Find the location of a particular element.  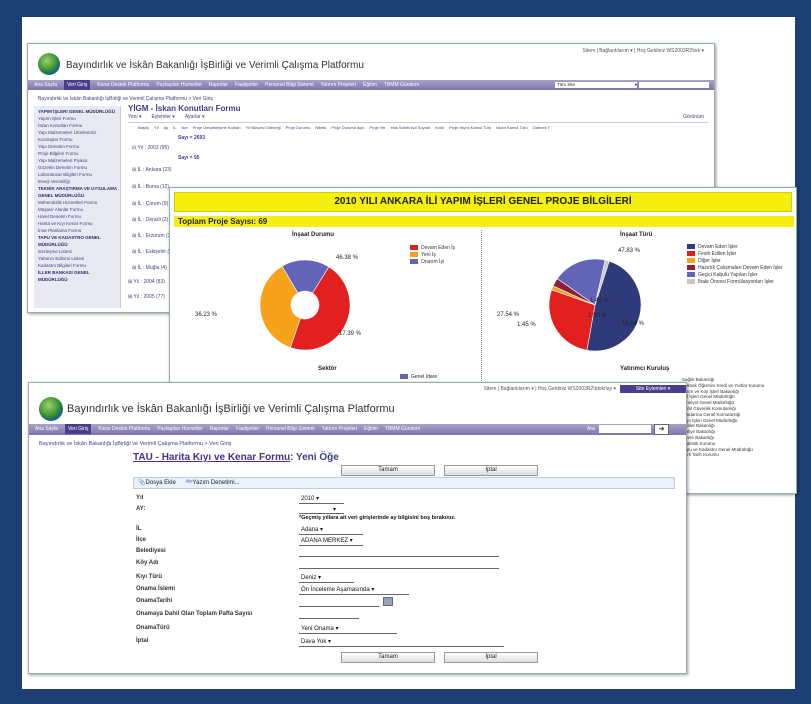

column-header: Hak Sahibi Adi Soyadi is located at coordinates (410, 127).